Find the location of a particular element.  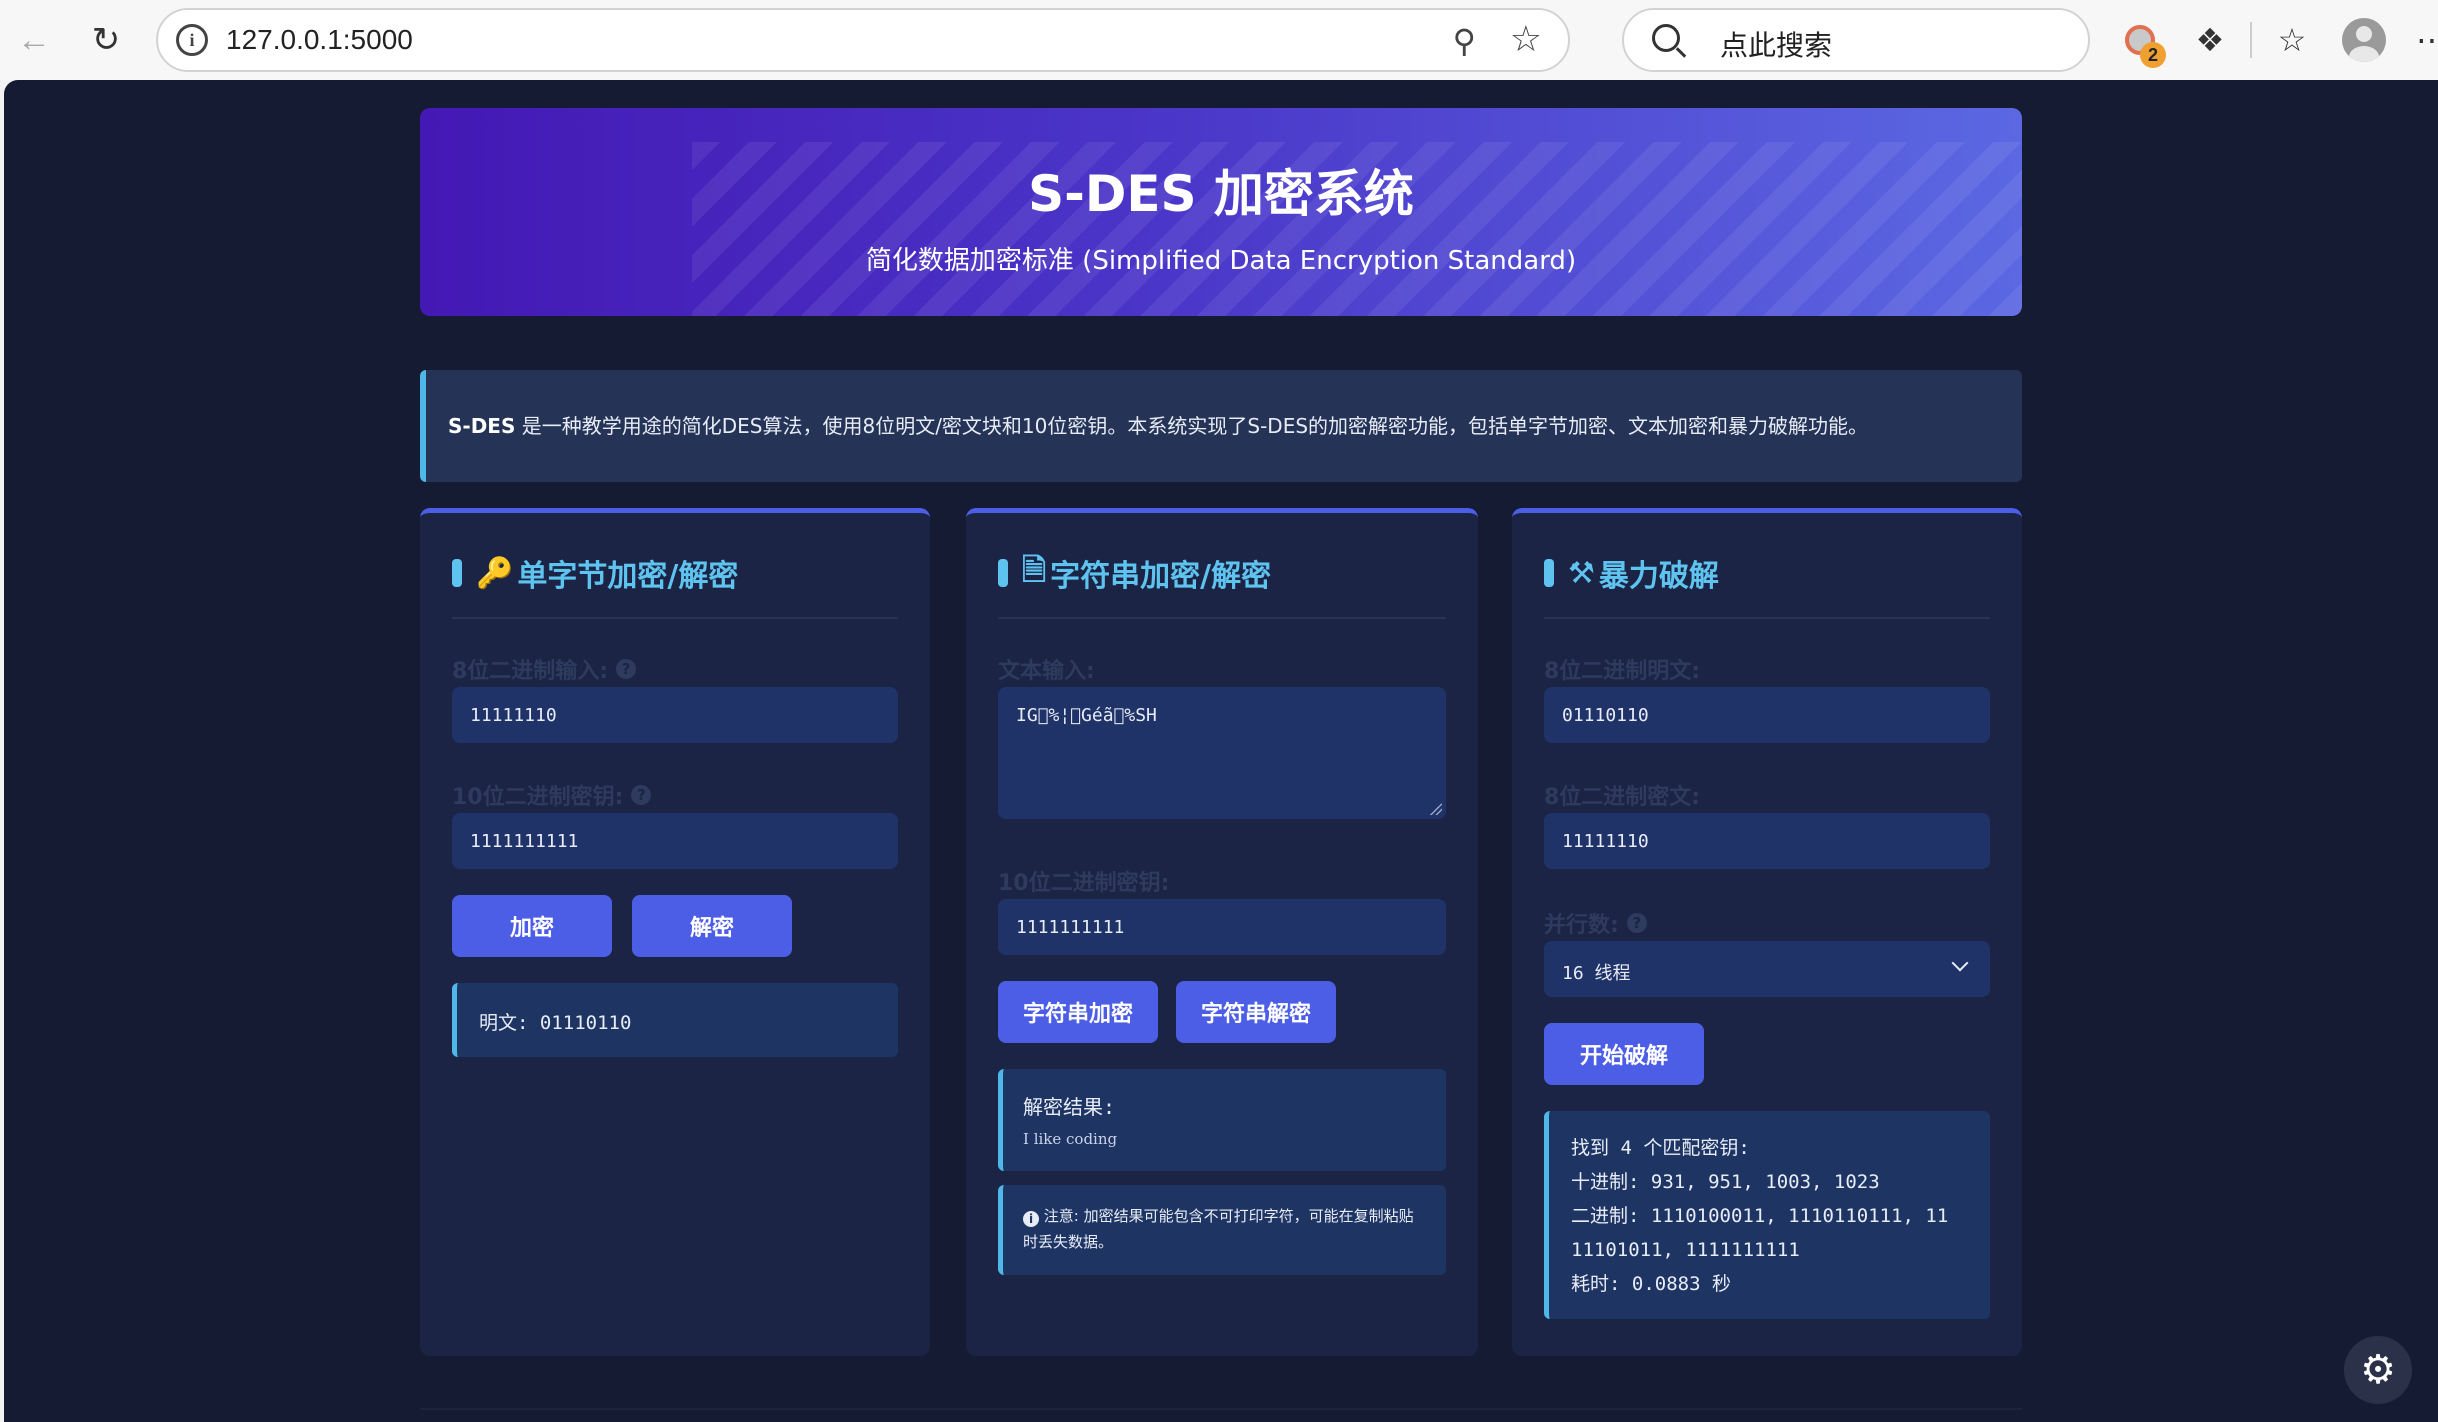

string-key-label: 10位二进制密钥: is located at coordinates (1084, 883).